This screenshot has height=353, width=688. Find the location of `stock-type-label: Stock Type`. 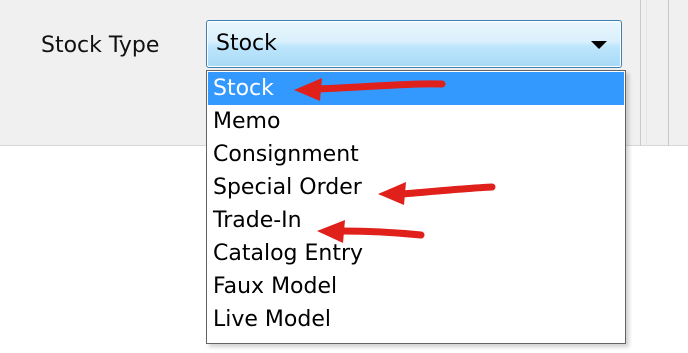

stock-type-label: Stock Type is located at coordinates (100, 45).